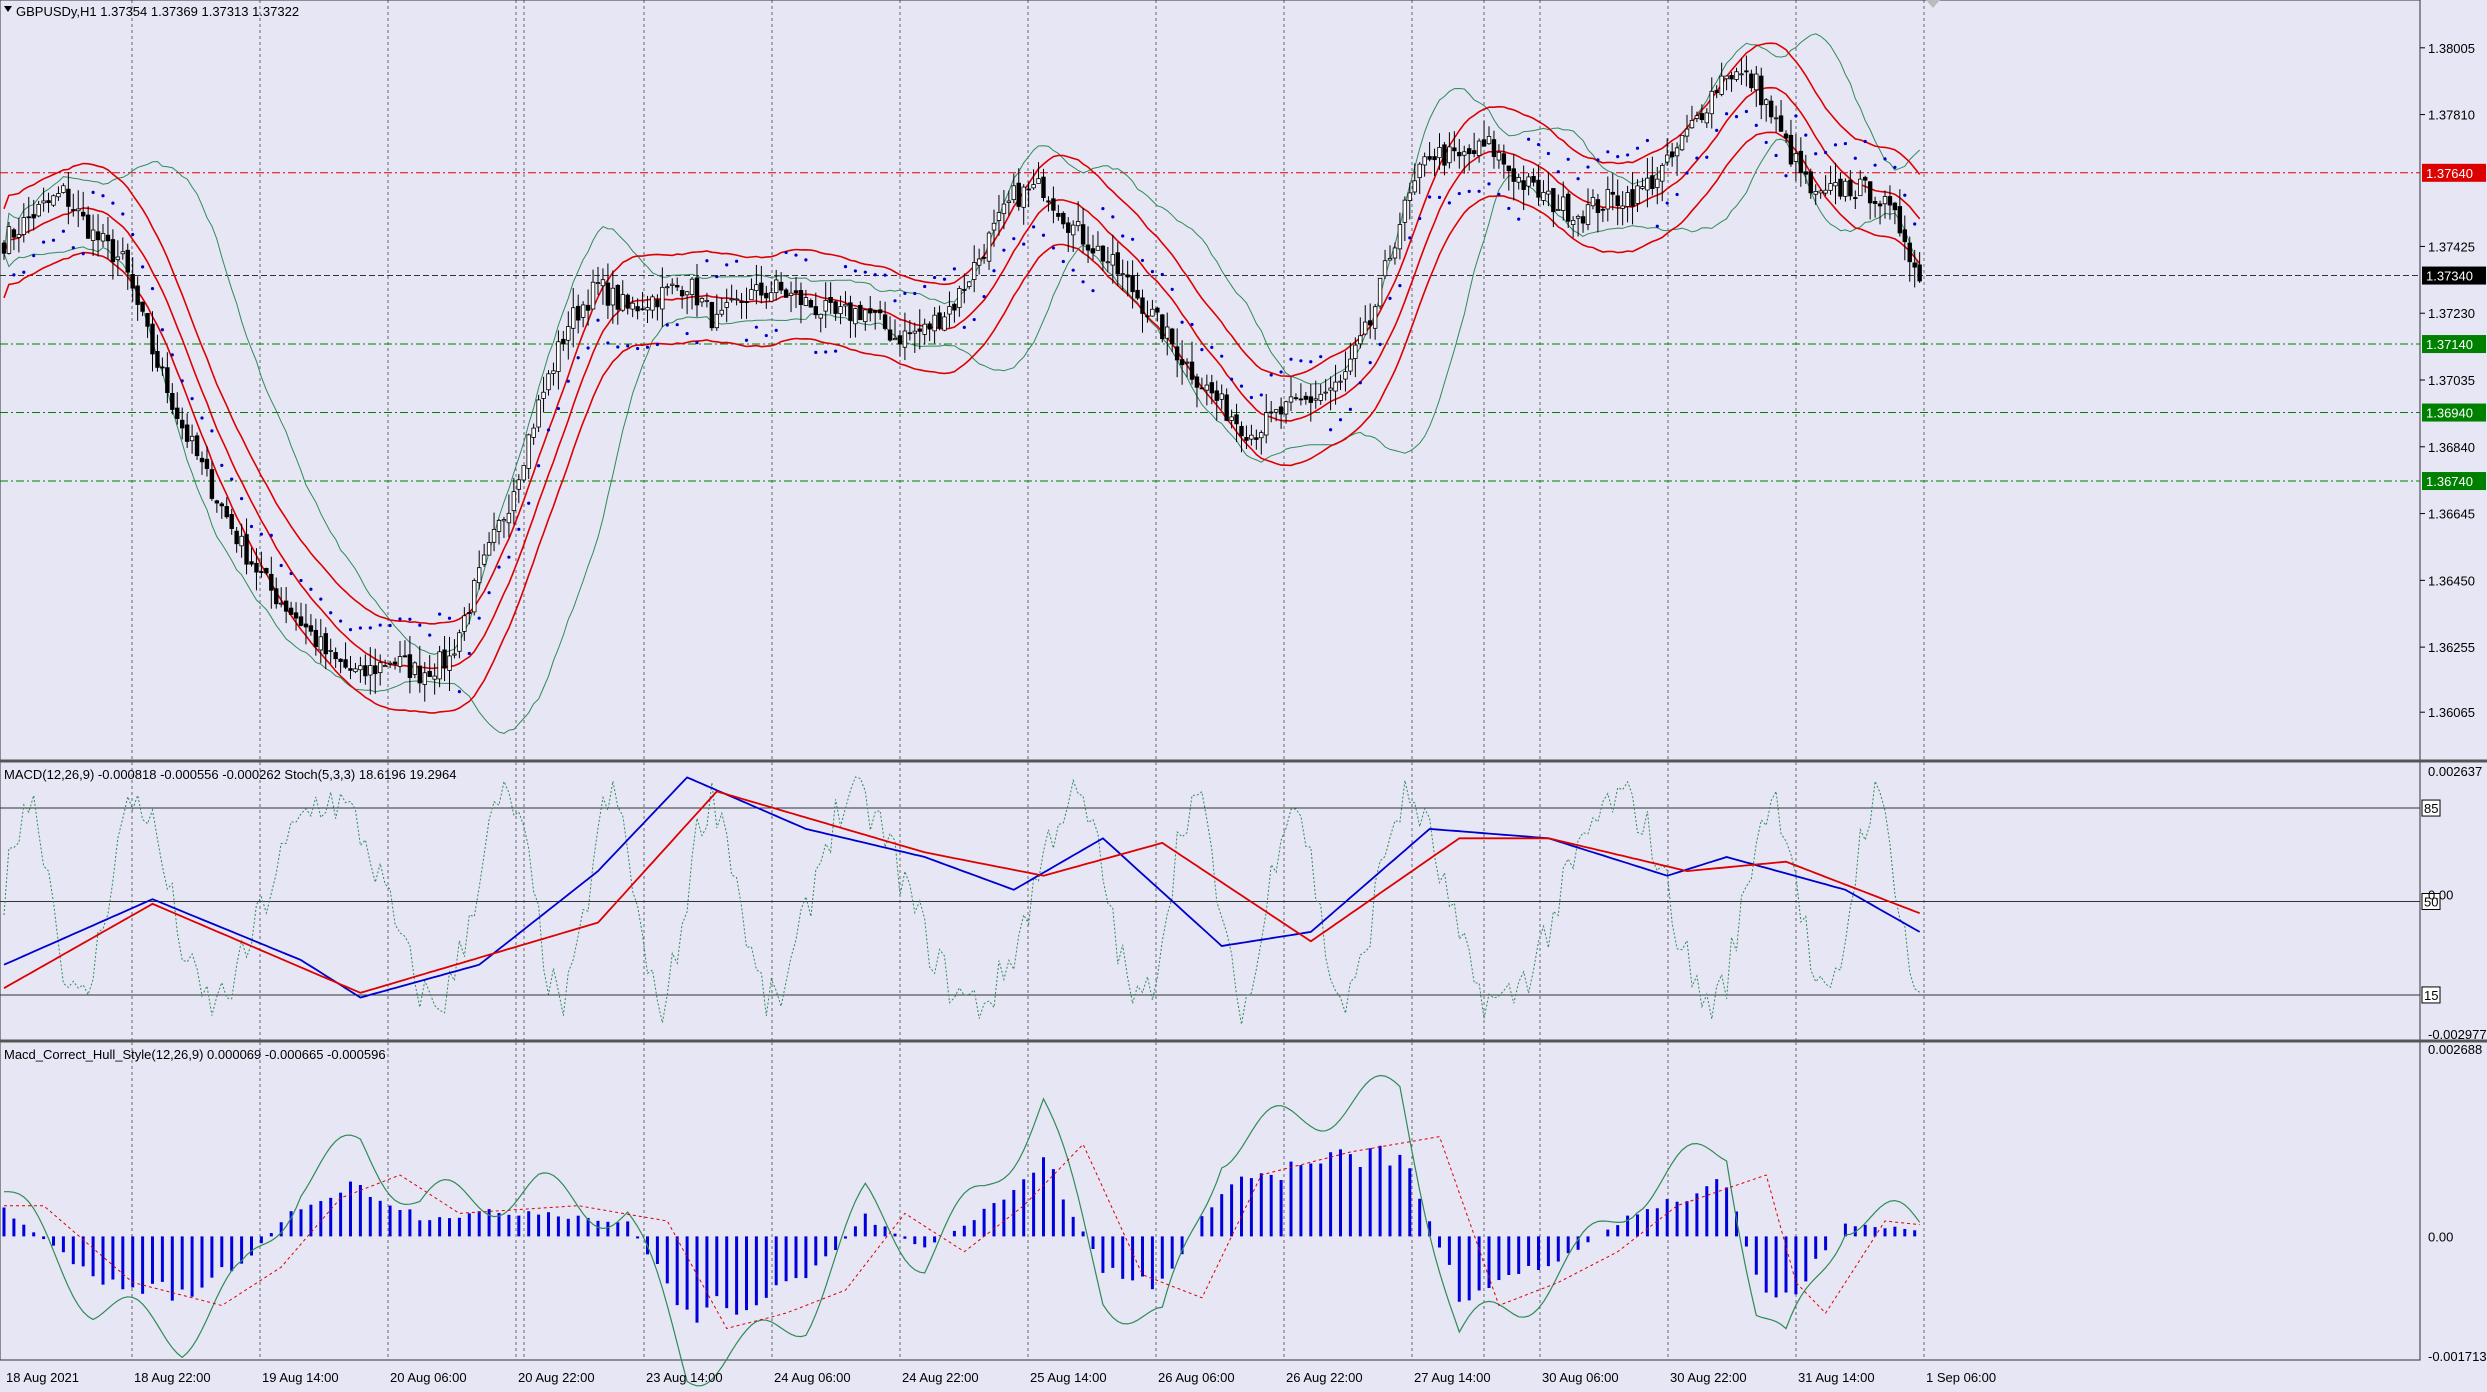 Image resolution: width=2487 pixels, height=1392 pixels. What do you see at coordinates (1836, 1377) in the screenshot?
I see `time-axis-label: 31 Aug 14:00` at bounding box center [1836, 1377].